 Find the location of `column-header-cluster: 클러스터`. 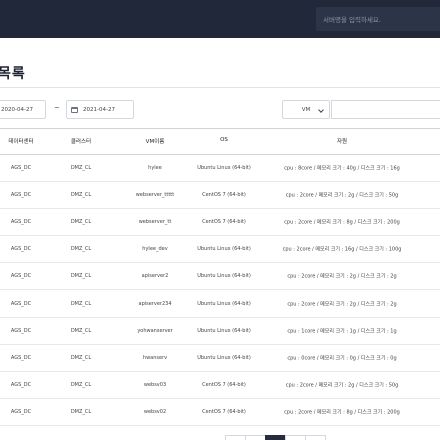

column-header-cluster: 클러스터 is located at coordinates (81, 142).